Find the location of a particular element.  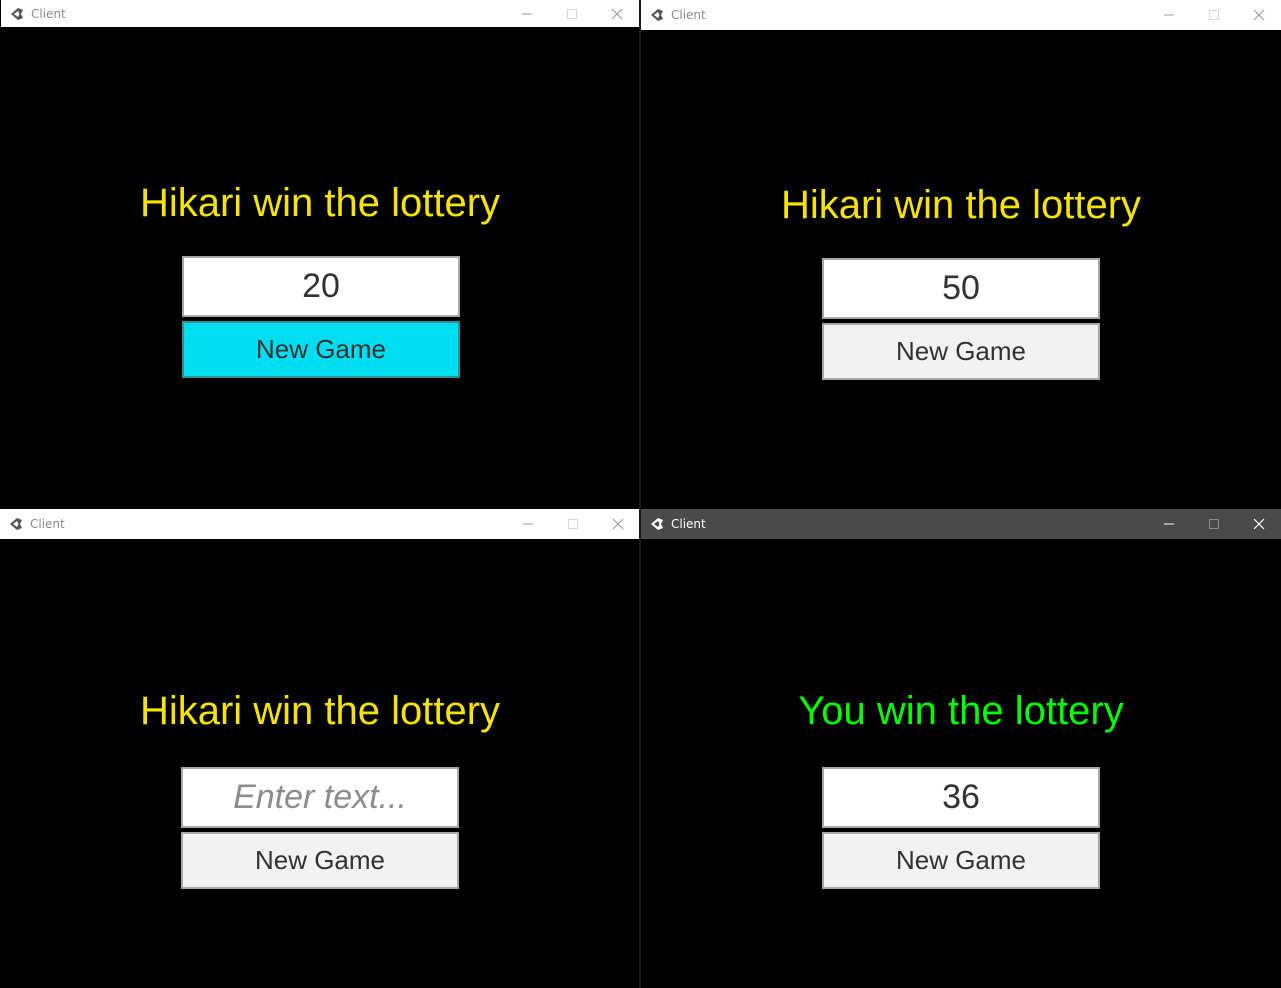

input-value: 20 is located at coordinates (321, 286).